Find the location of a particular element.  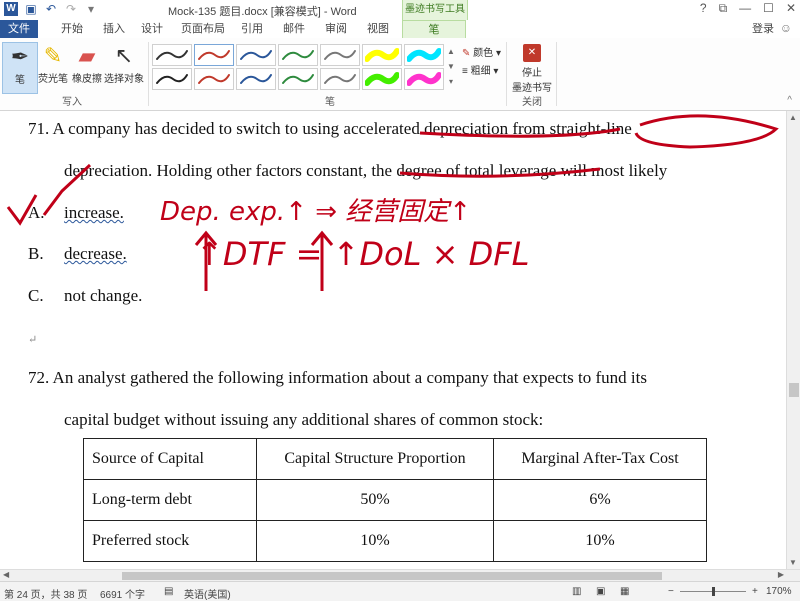

undo-icon: ↶ is located at coordinates (51, 9).